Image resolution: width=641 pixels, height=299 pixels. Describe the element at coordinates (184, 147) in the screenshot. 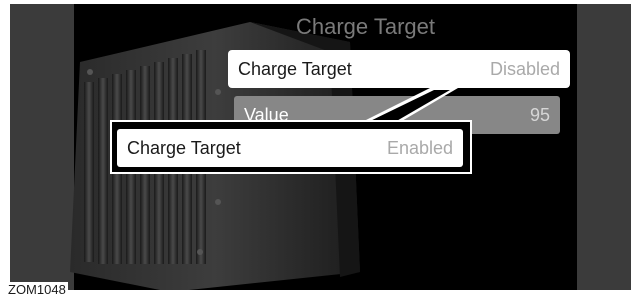

I see `callout-label: Charge Target` at that location.